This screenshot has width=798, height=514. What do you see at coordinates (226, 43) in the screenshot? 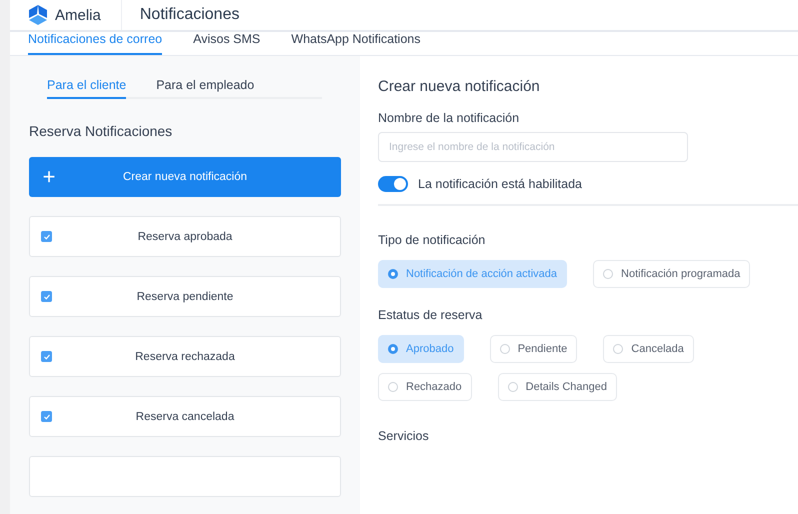
I see `tab: Avisos SMS` at bounding box center [226, 43].